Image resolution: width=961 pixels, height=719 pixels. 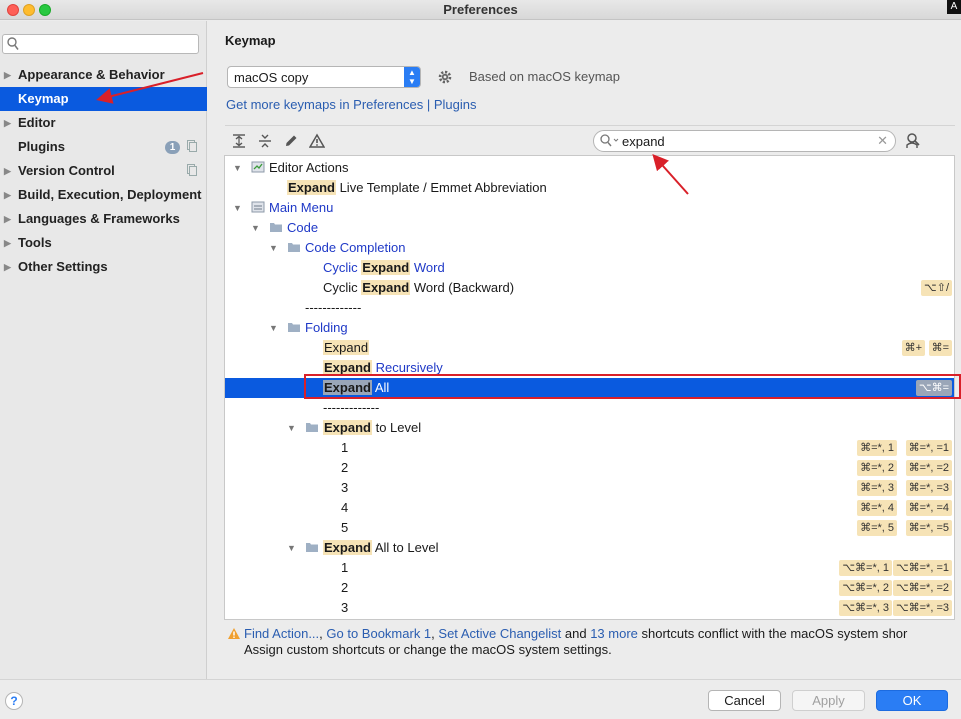 What do you see at coordinates (877, 468) in the screenshot?
I see `shortcut-badge: ⌘=*, 2` at bounding box center [877, 468].